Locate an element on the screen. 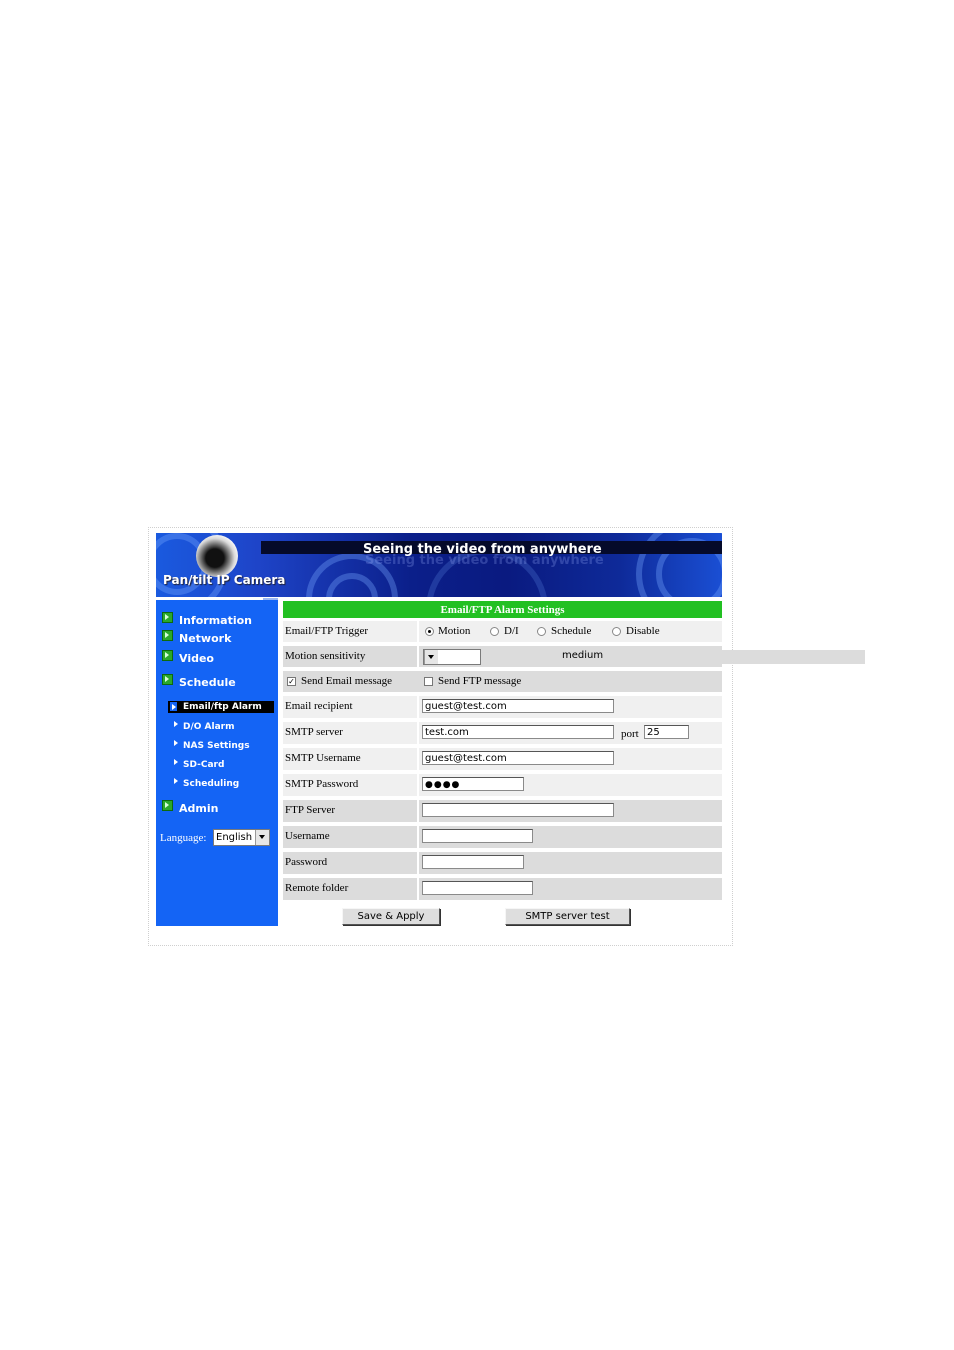 The height and width of the screenshot is (1350, 954). email-recipient-input: guest@test.com is located at coordinates (518, 706).